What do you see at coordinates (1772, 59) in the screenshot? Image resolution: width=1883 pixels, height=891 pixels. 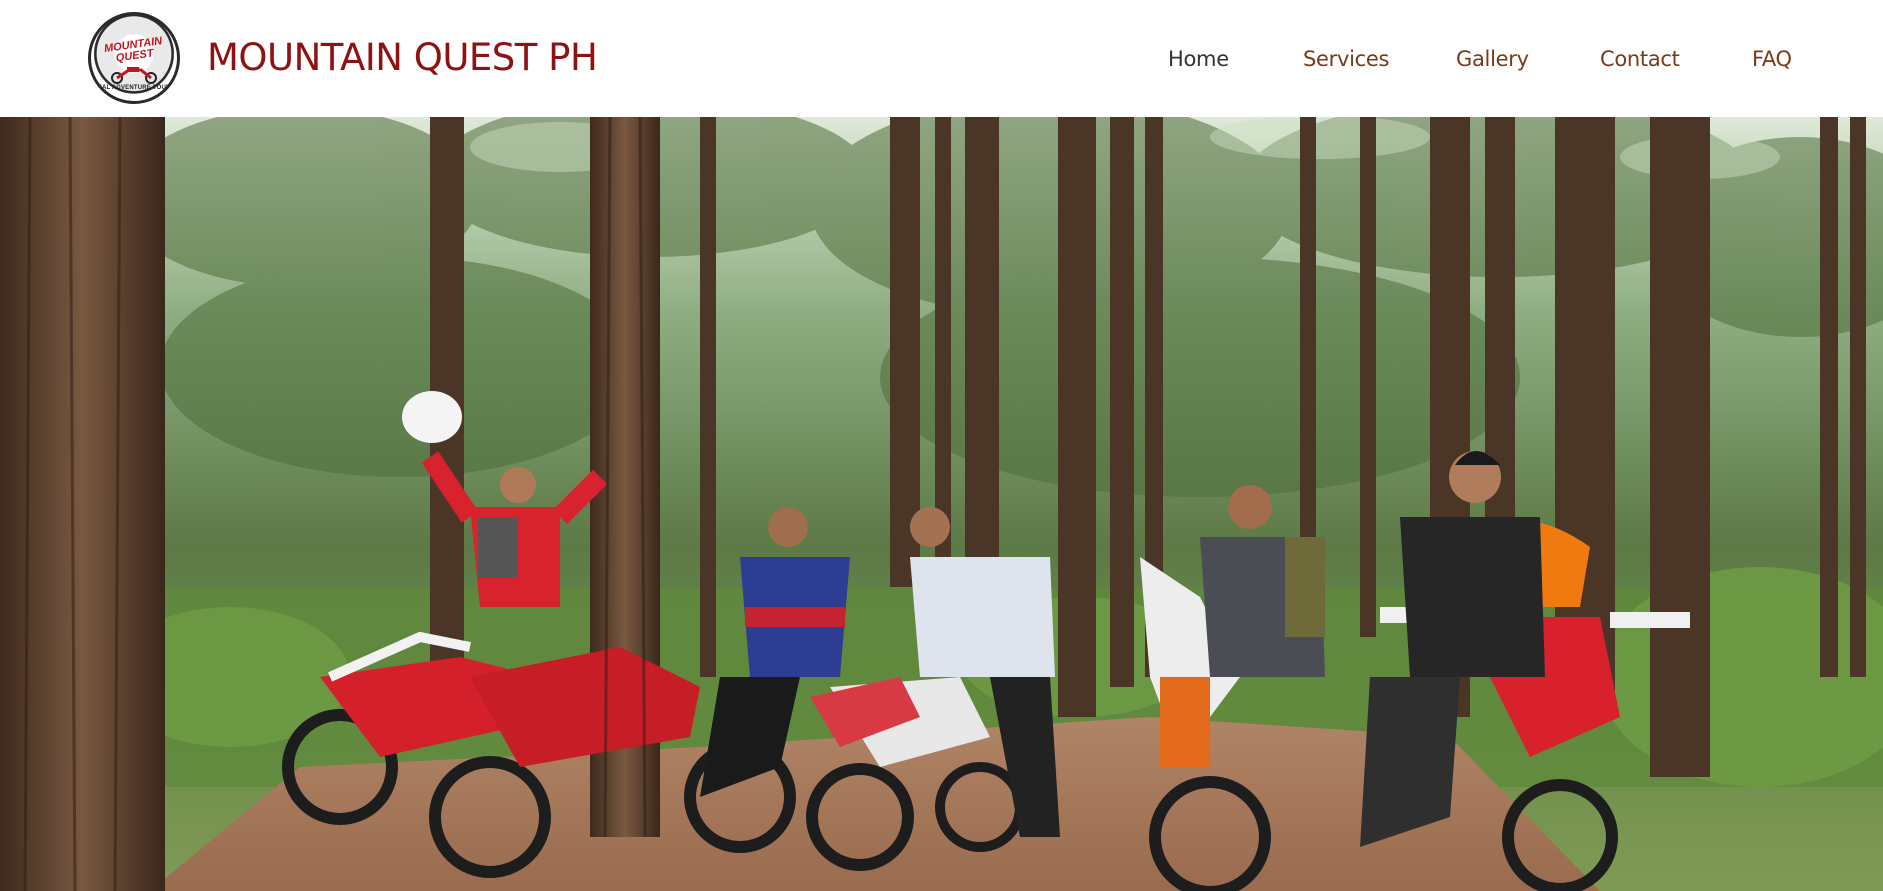 I see `nav-item-faq: FAQ` at bounding box center [1772, 59].